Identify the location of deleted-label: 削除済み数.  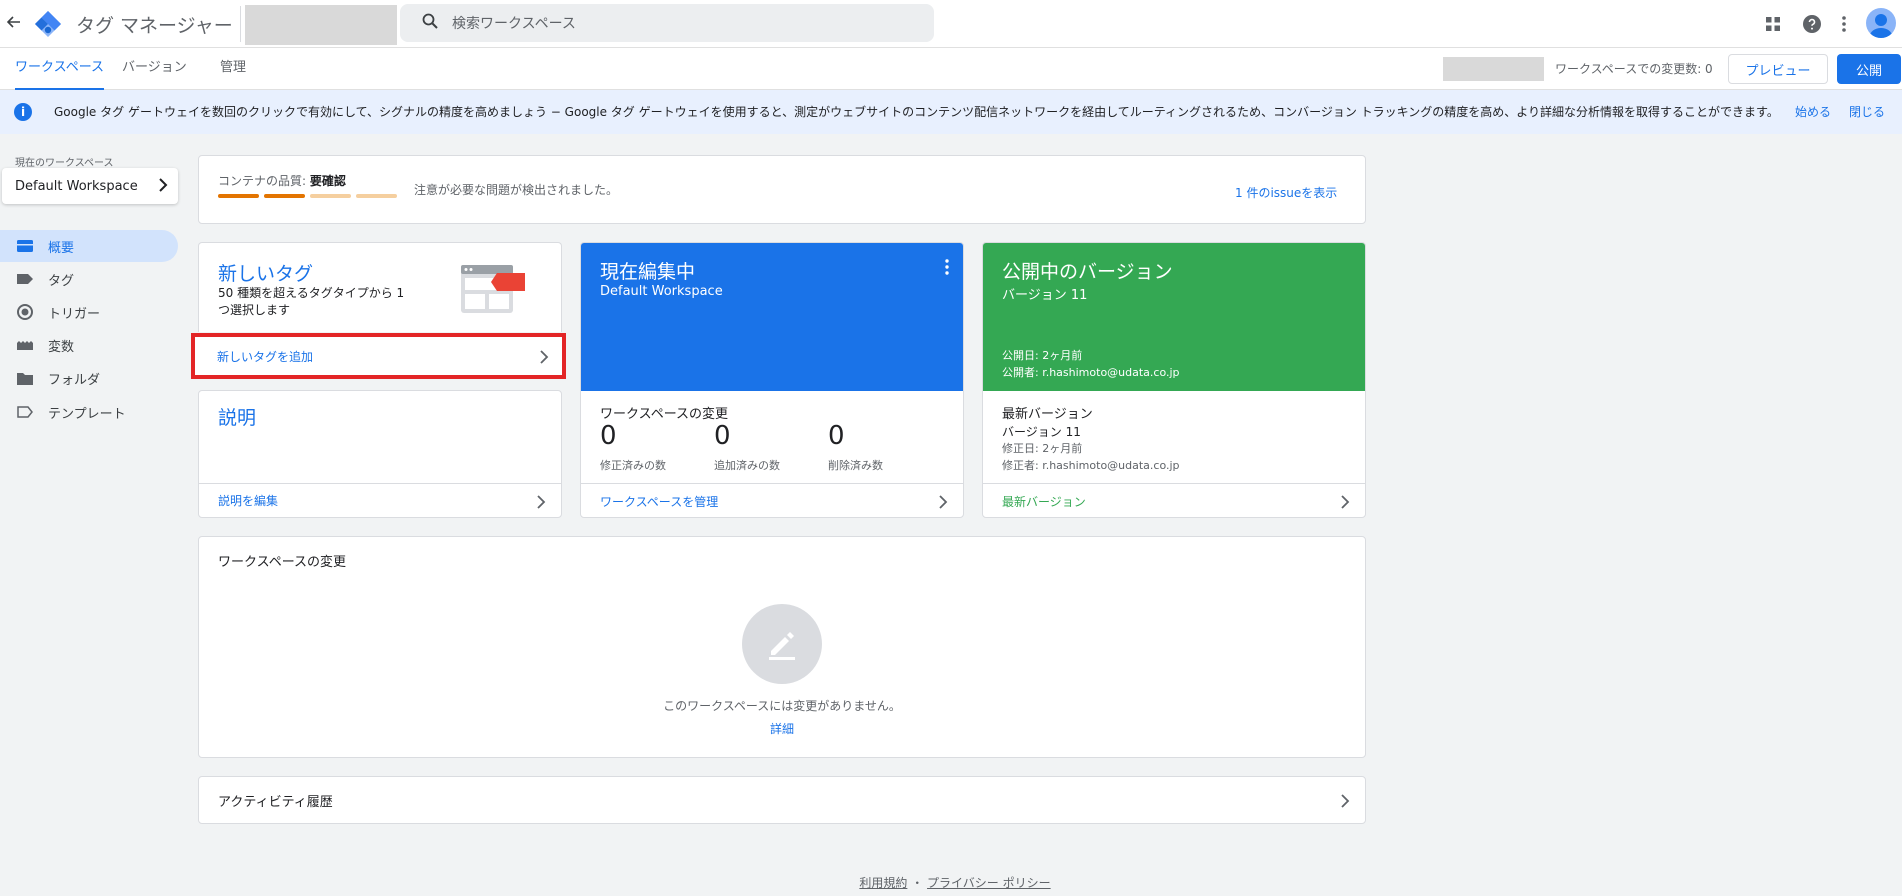
(855, 465).